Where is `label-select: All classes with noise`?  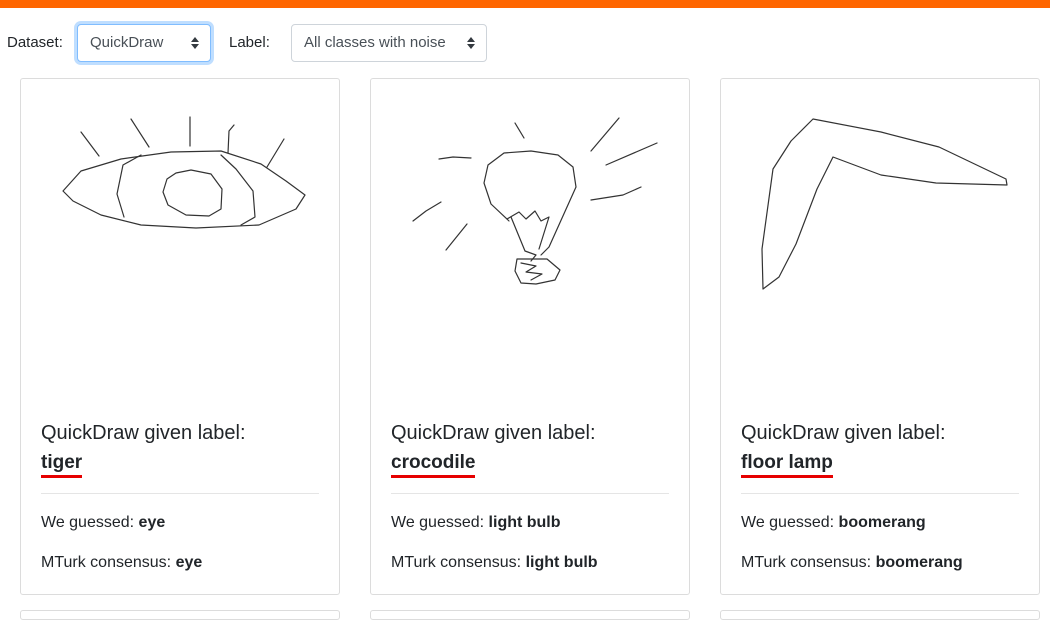 label-select: All classes with noise is located at coordinates (389, 43).